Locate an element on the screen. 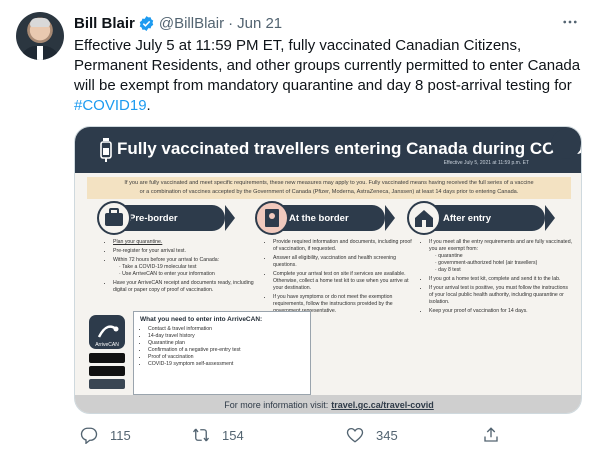 This screenshot has width=596, height=452. passport-icon is located at coordinates (272, 218).